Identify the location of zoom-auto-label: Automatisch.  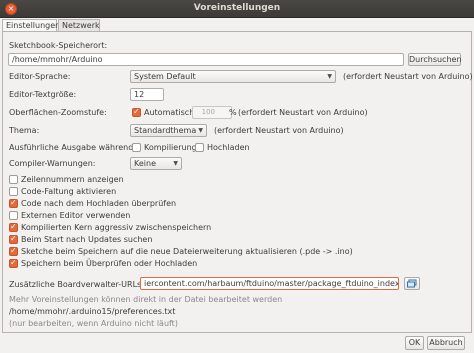
(169, 112).